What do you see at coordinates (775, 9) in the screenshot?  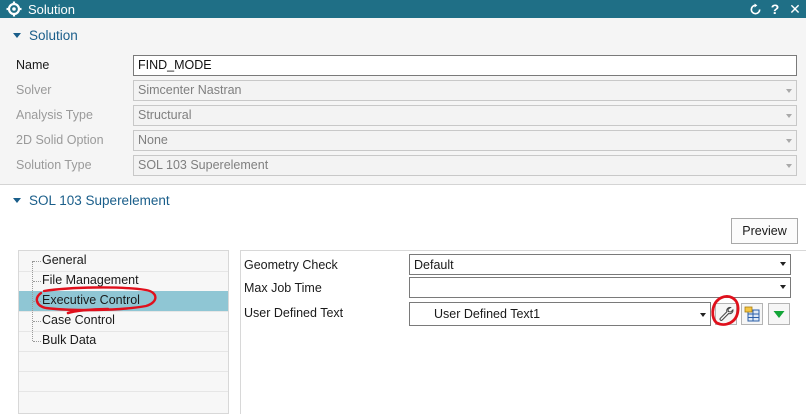 I see `help-button: ?` at bounding box center [775, 9].